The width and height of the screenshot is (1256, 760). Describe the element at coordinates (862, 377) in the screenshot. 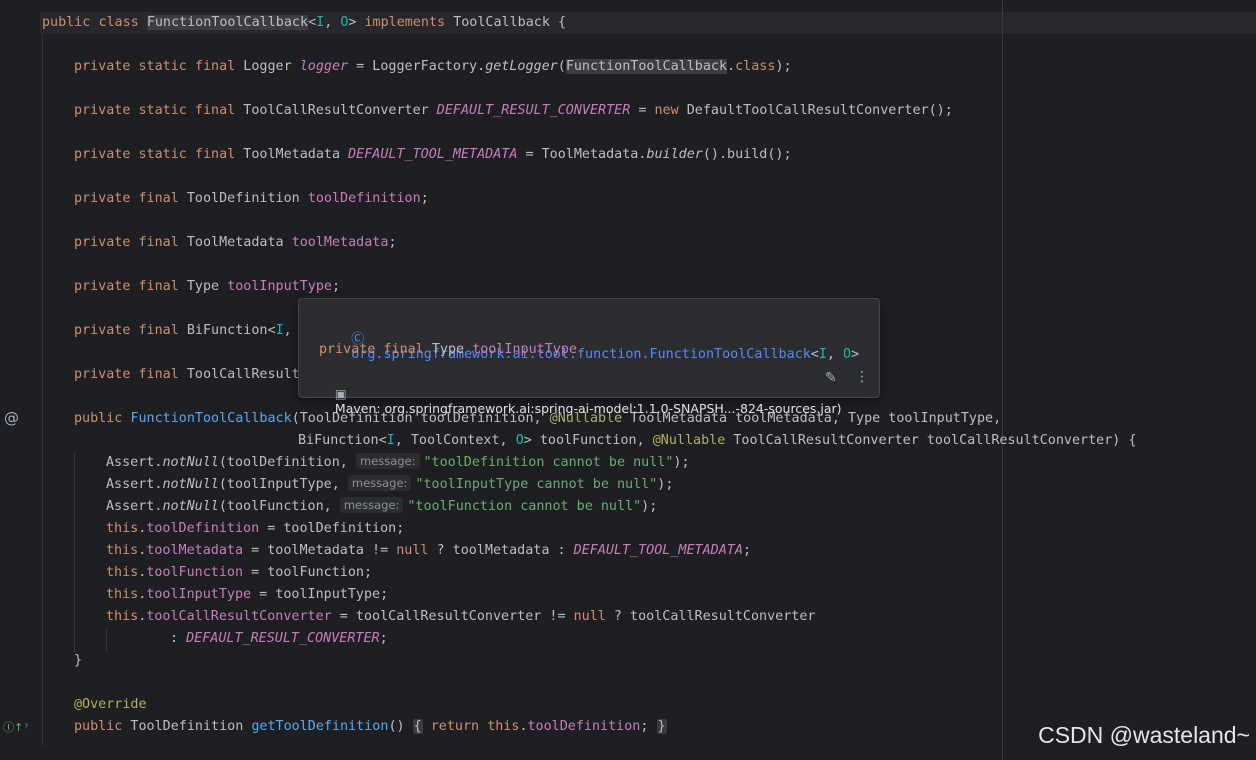

I see `more-options-icon: ⋮` at that location.